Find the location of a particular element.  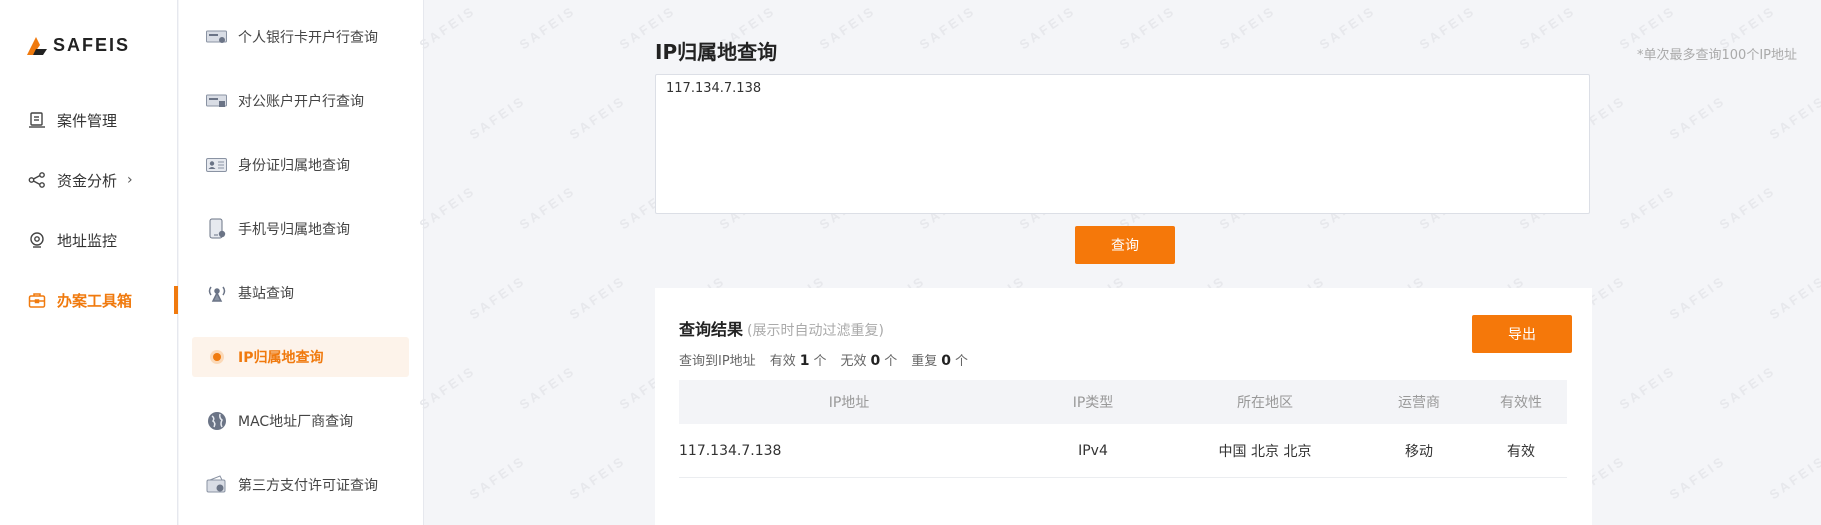

page-title: IP归属地查询 is located at coordinates (716, 52).